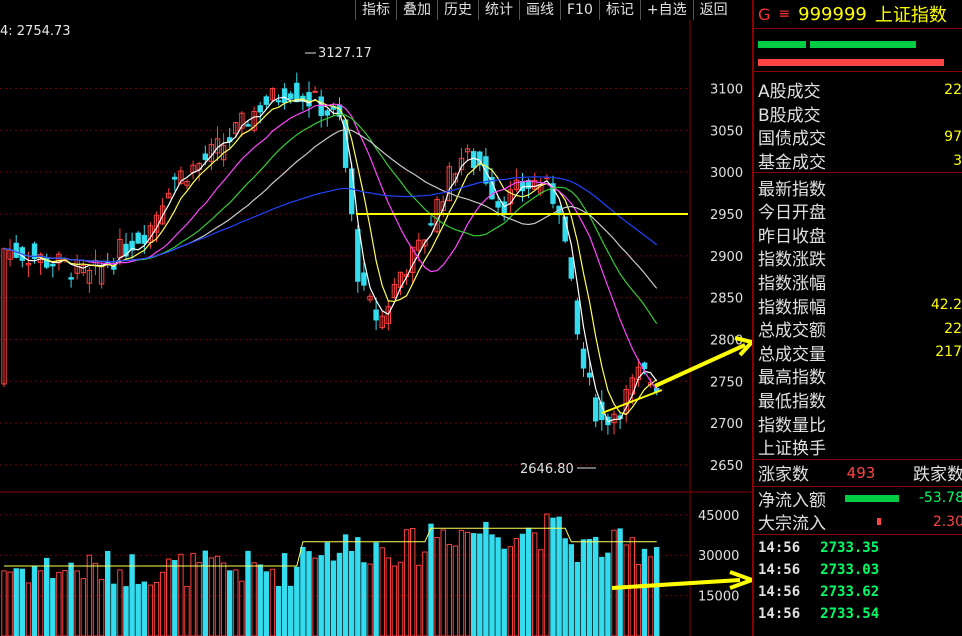 The width and height of the screenshot is (962, 636). What do you see at coordinates (850, 591) in the screenshot?
I see `tick-price: 2733.62` at bounding box center [850, 591].